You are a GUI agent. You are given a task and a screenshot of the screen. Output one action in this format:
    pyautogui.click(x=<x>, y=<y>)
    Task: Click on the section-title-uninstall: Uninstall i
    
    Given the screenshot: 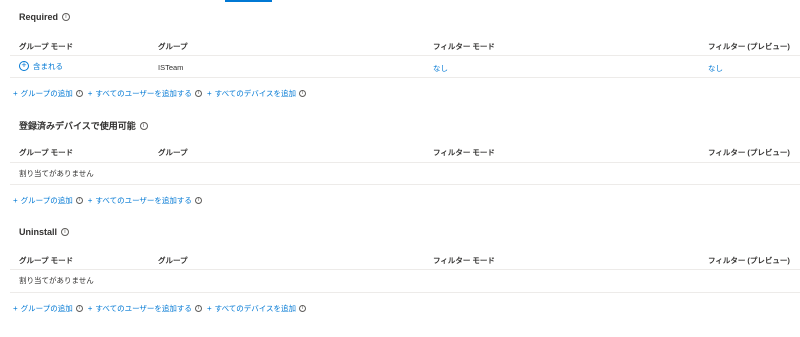 What is the action you would take?
    pyautogui.click(x=44, y=232)
    